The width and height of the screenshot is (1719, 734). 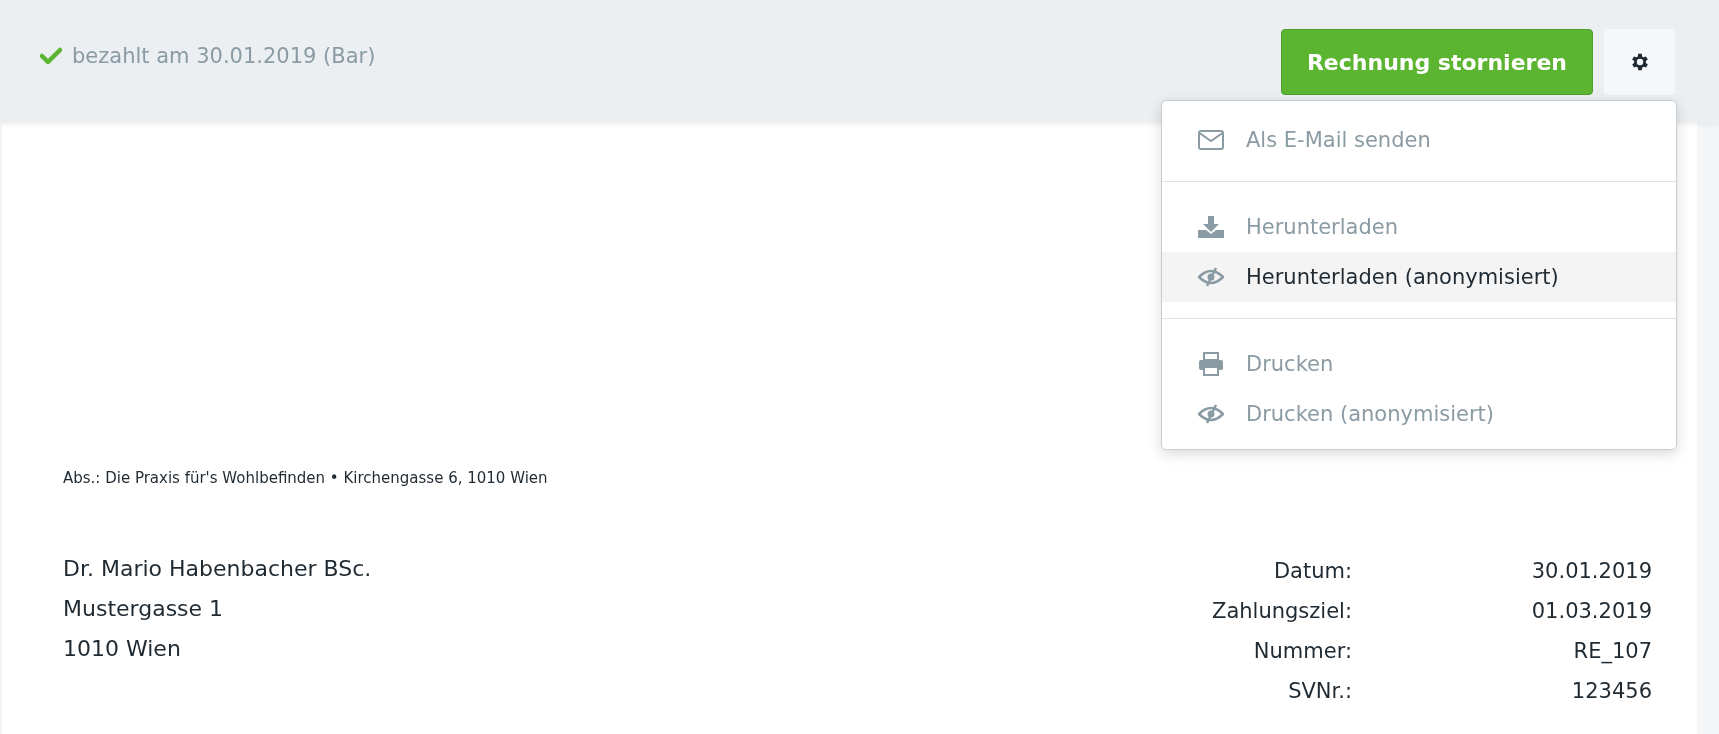 What do you see at coordinates (224, 56) in the screenshot?
I see `payment-status: bezahlt am 30.01.2019 (Bar)` at bounding box center [224, 56].